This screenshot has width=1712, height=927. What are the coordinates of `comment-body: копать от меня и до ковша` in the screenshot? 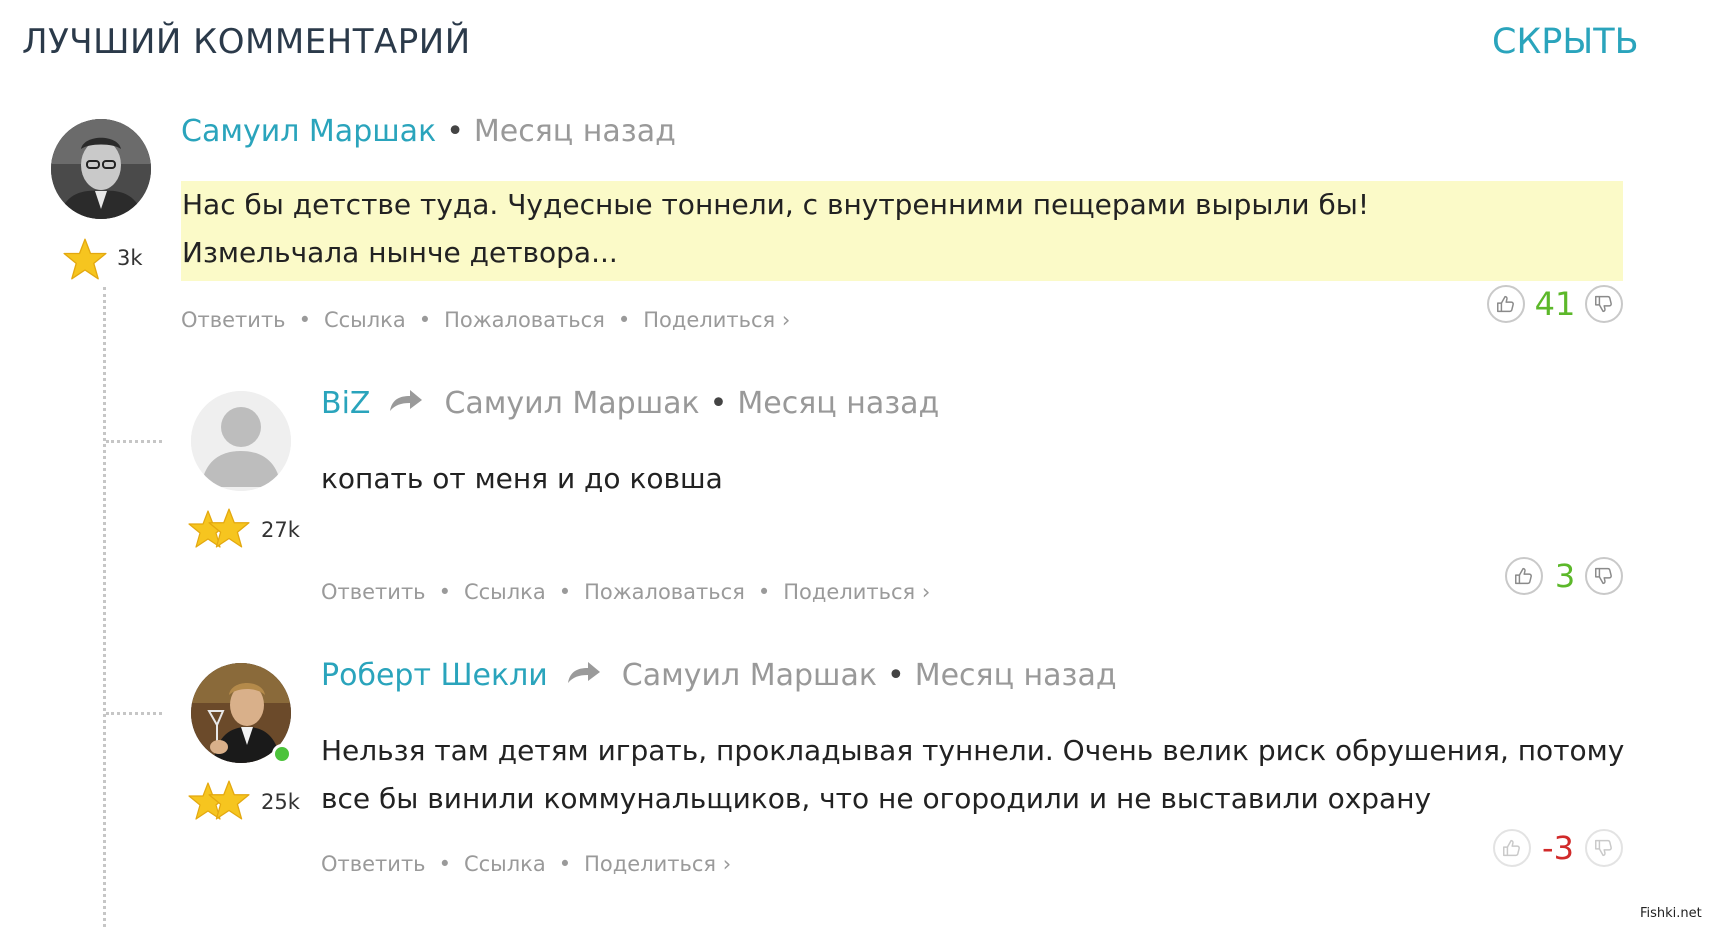 It's located at (971, 479).